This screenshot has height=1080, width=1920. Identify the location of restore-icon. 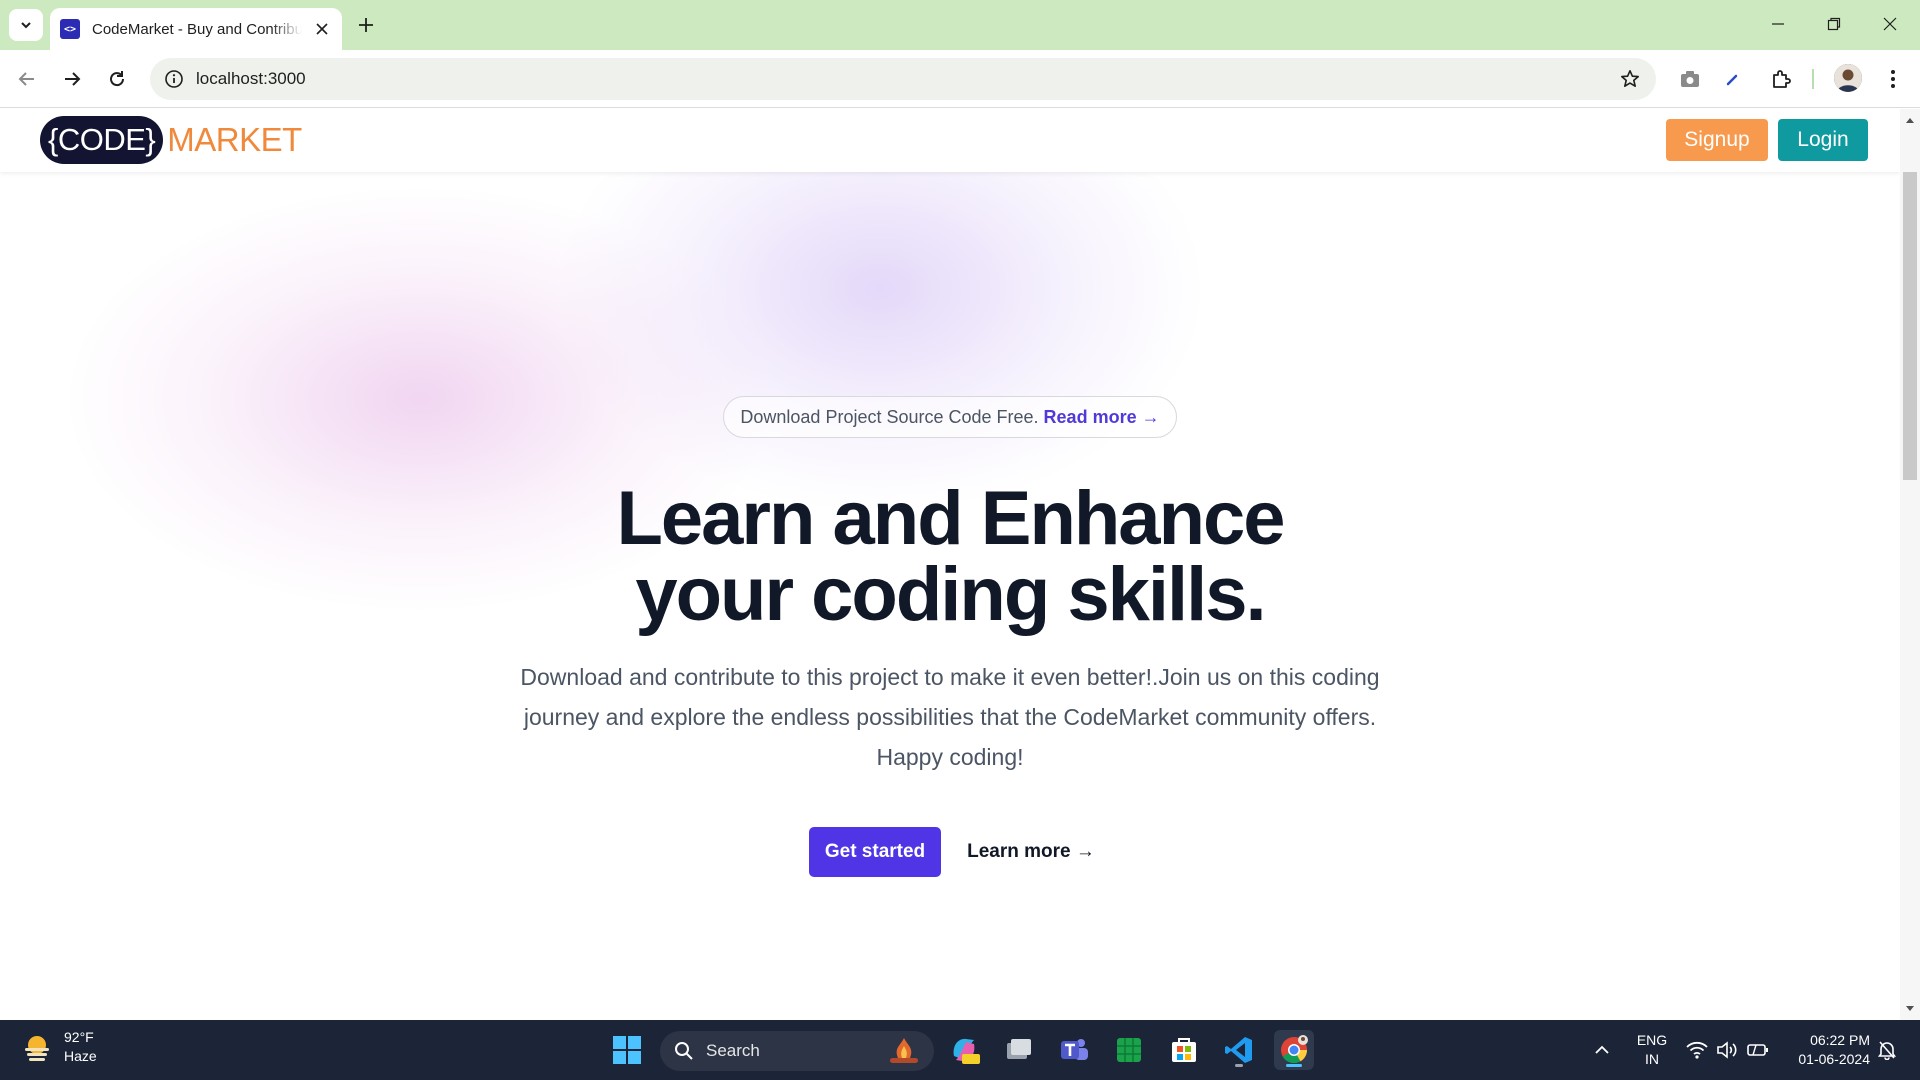
(1834, 24).